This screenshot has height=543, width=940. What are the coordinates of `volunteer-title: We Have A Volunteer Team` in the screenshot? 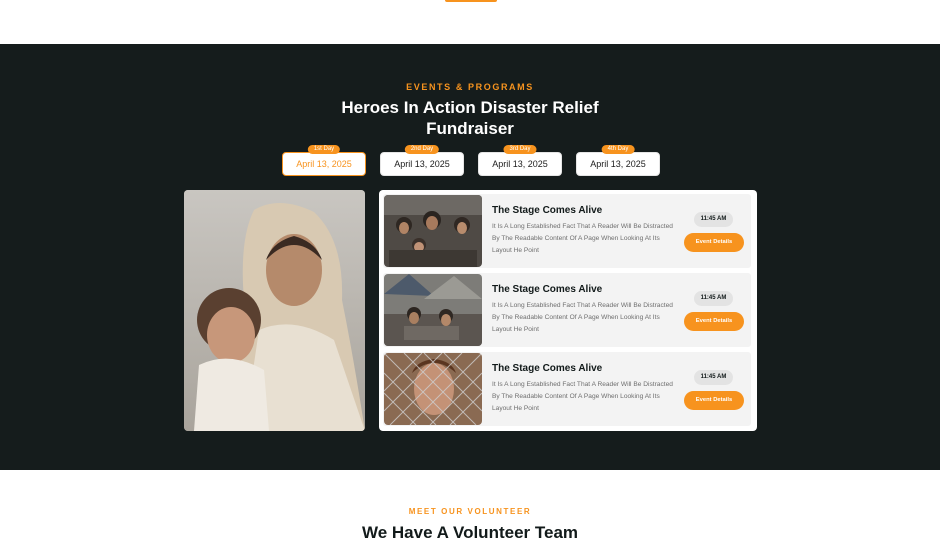 It's located at (470, 532).